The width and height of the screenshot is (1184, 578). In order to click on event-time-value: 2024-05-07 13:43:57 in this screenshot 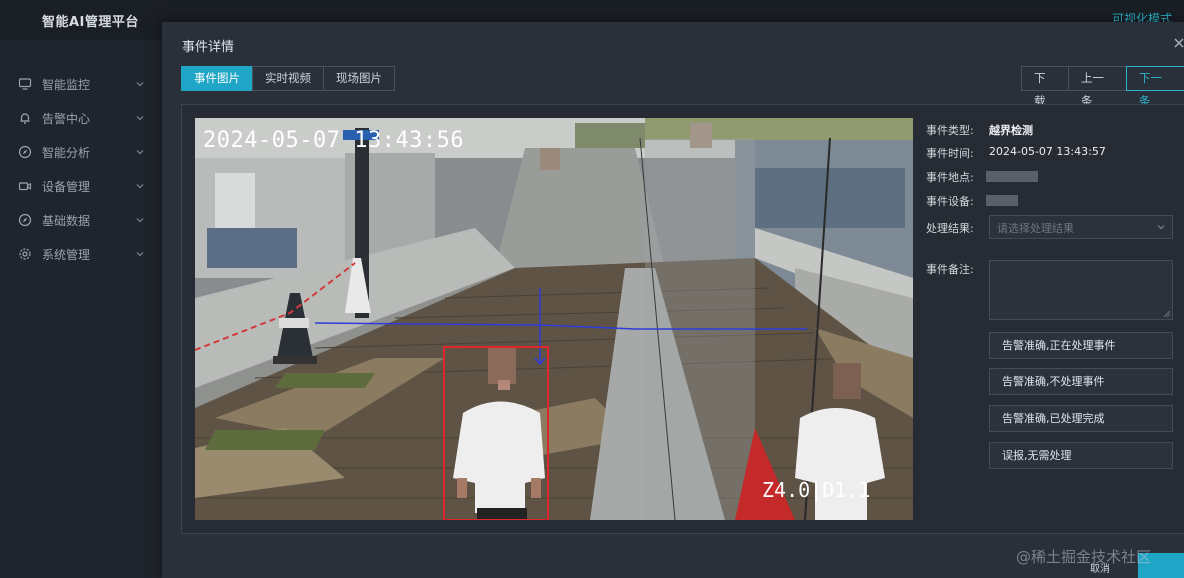, I will do `click(1047, 151)`.